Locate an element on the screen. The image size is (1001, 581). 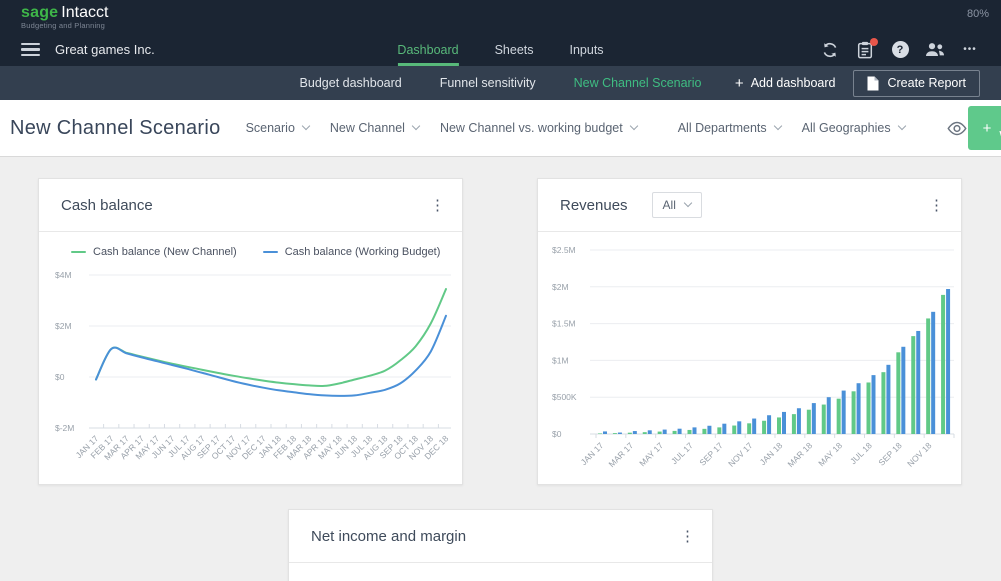
tab-inputs: Inputs is located at coordinates (587, 49).